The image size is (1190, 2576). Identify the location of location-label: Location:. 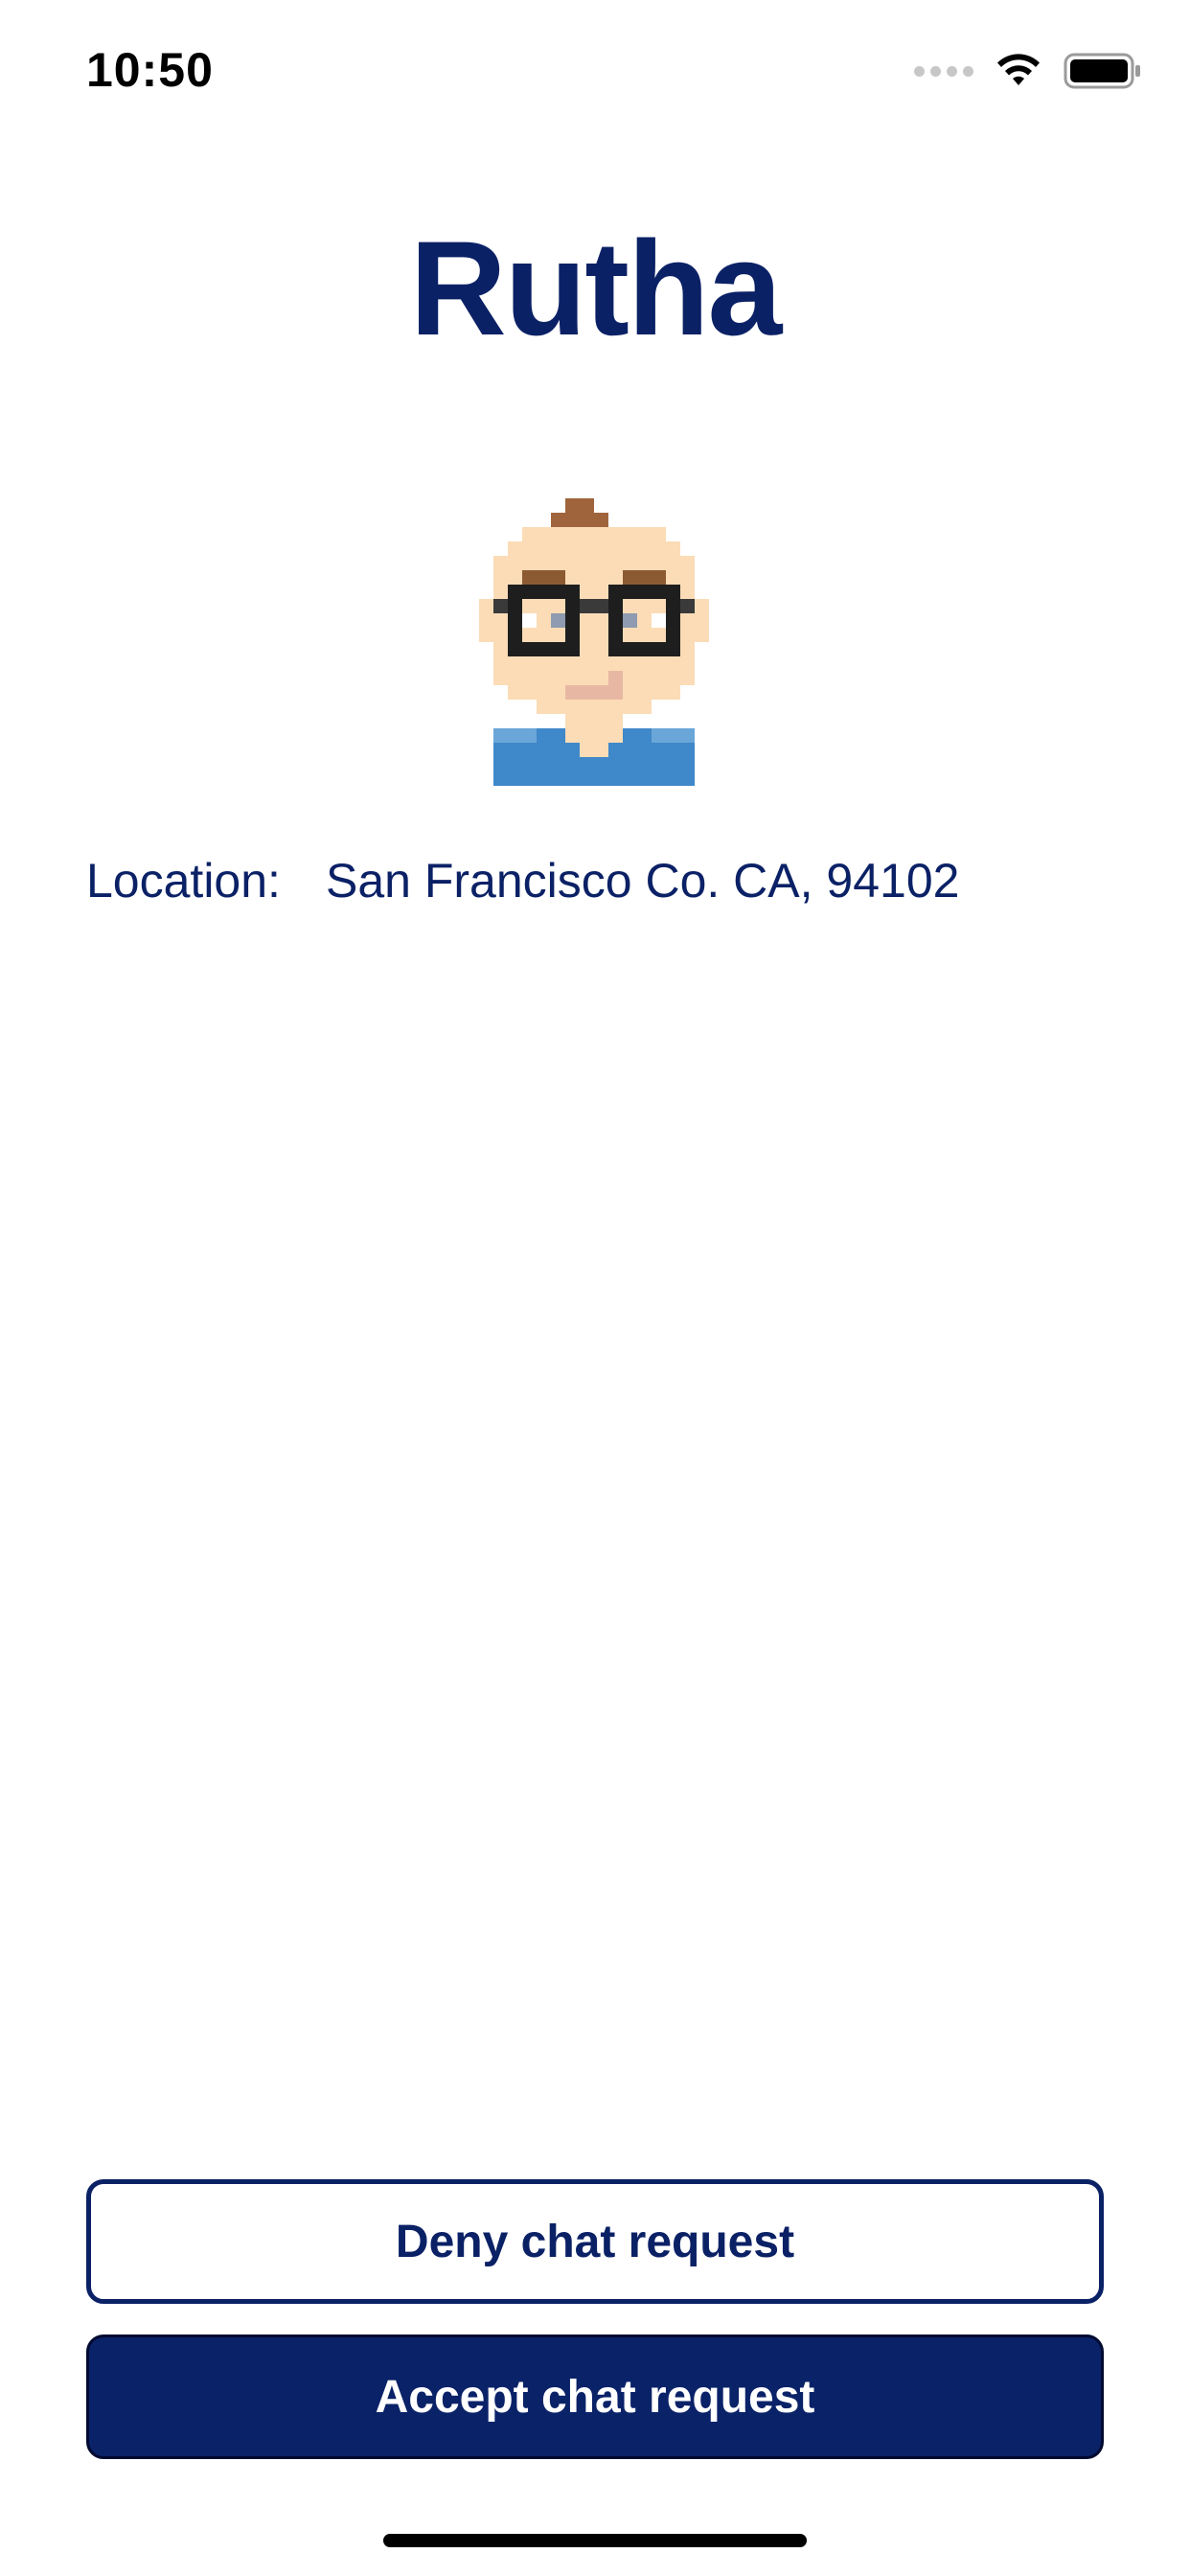
(183, 881).